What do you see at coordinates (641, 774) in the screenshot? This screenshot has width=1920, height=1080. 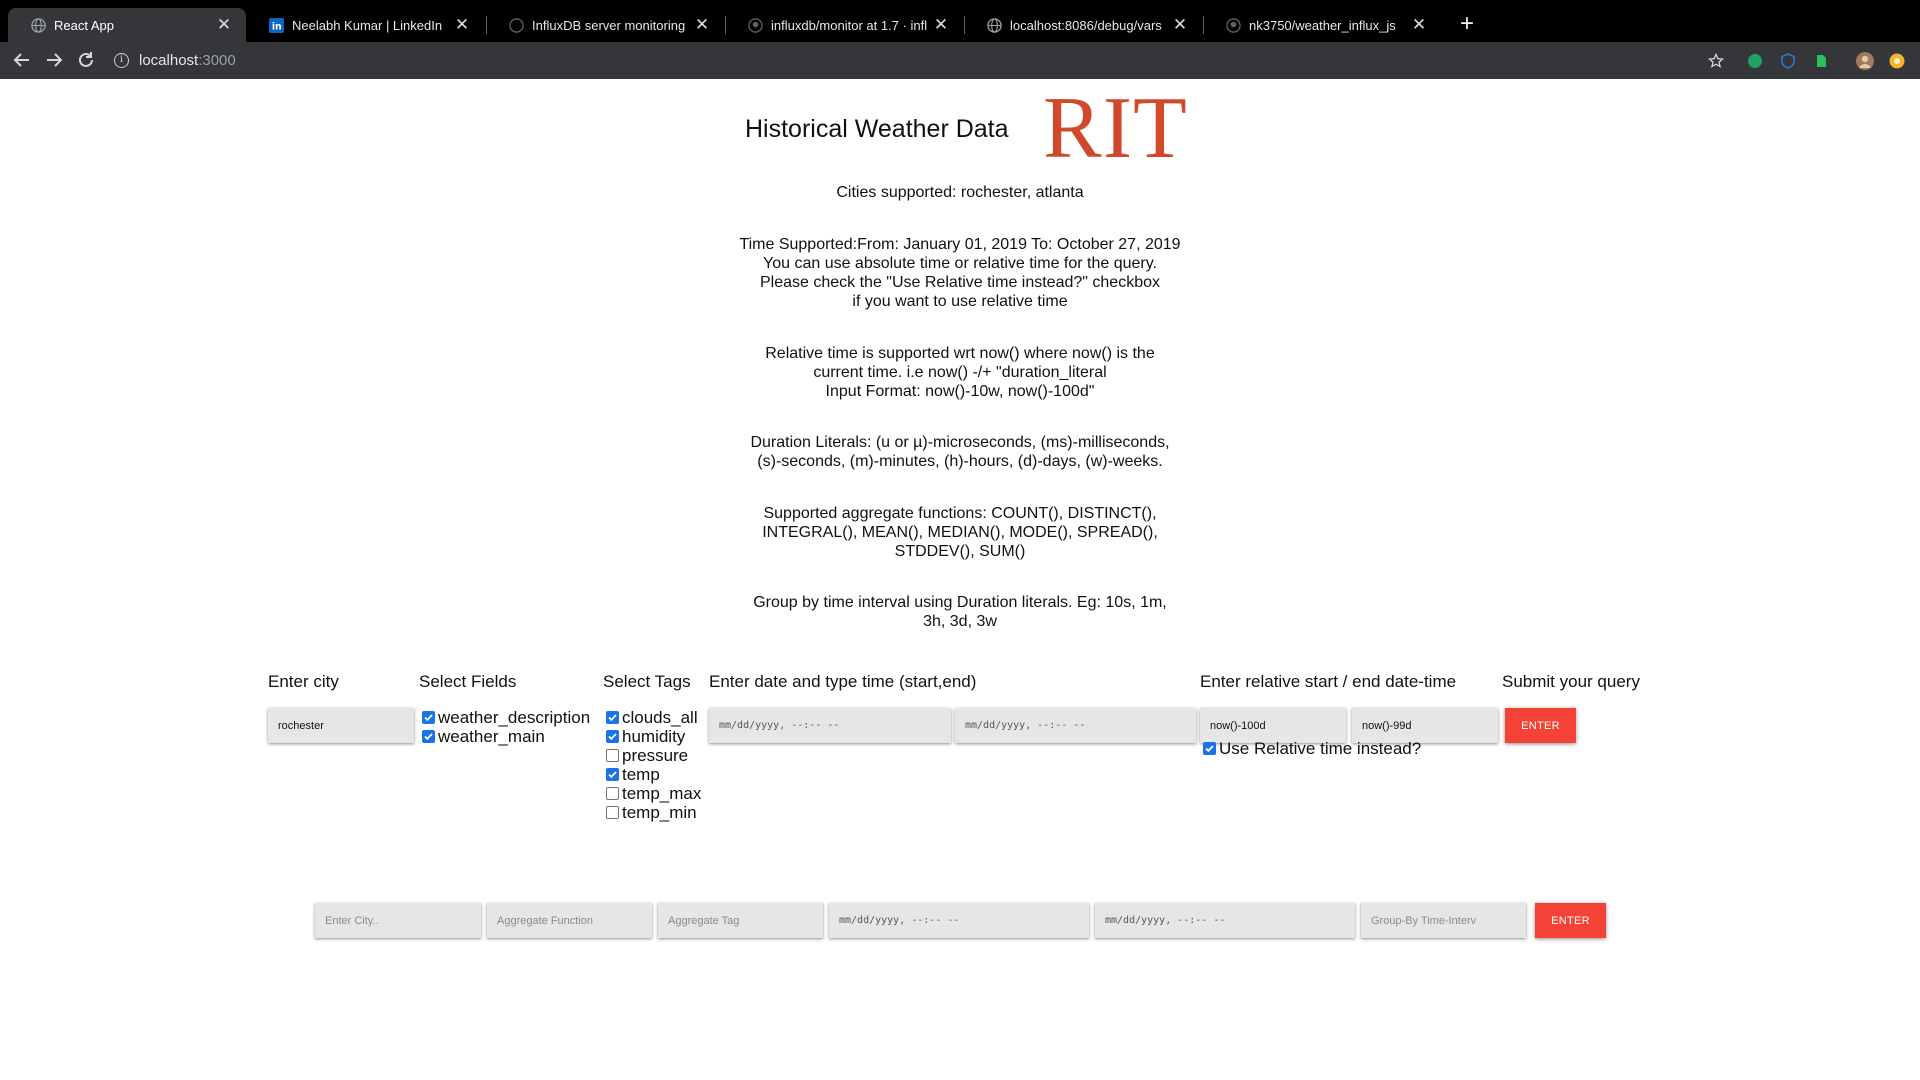 I see `tag-label: temp` at bounding box center [641, 774].